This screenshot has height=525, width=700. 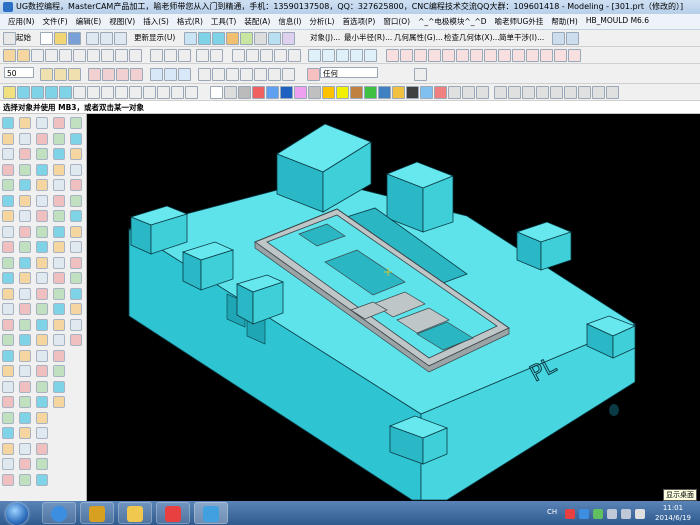 What do you see at coordinates (135, 55) in the screenshot?
I see `extract-curve-icon` at bounding box center [135, 55].